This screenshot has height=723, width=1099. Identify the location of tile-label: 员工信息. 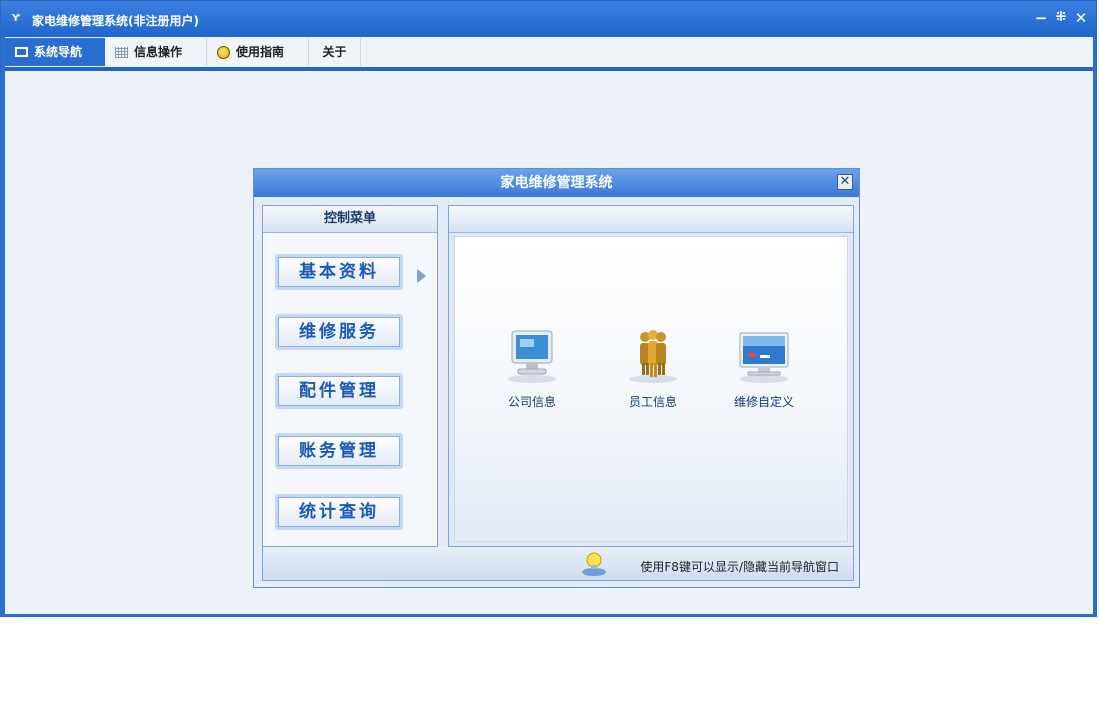
(652, 402).